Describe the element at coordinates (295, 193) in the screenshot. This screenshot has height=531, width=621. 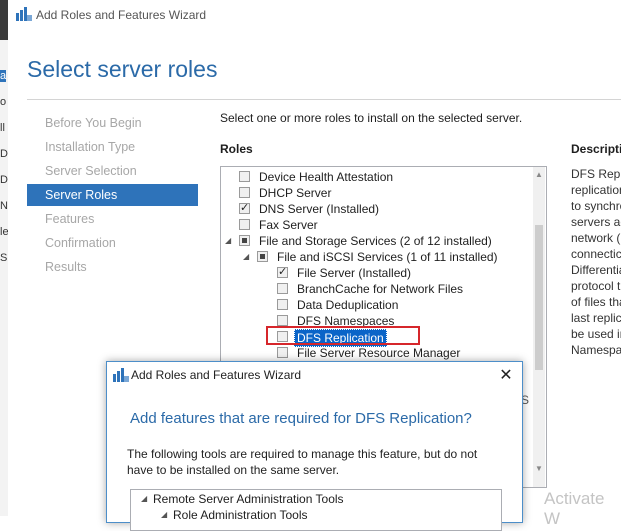
I see `role-label: DHCP Server` at that location.